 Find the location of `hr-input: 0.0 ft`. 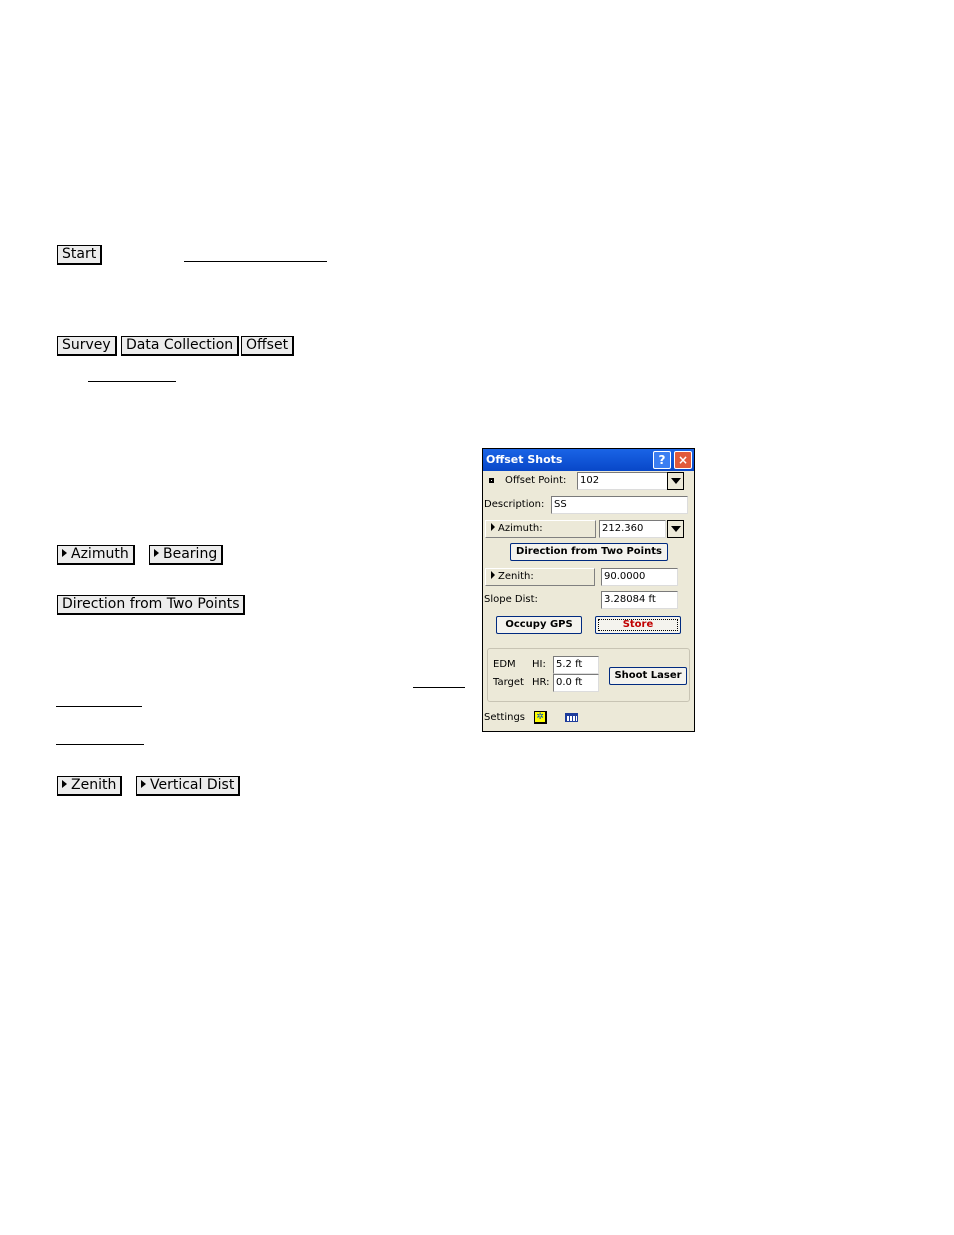

hr-input: 0.0 ft is located at coordinates (576, 683).